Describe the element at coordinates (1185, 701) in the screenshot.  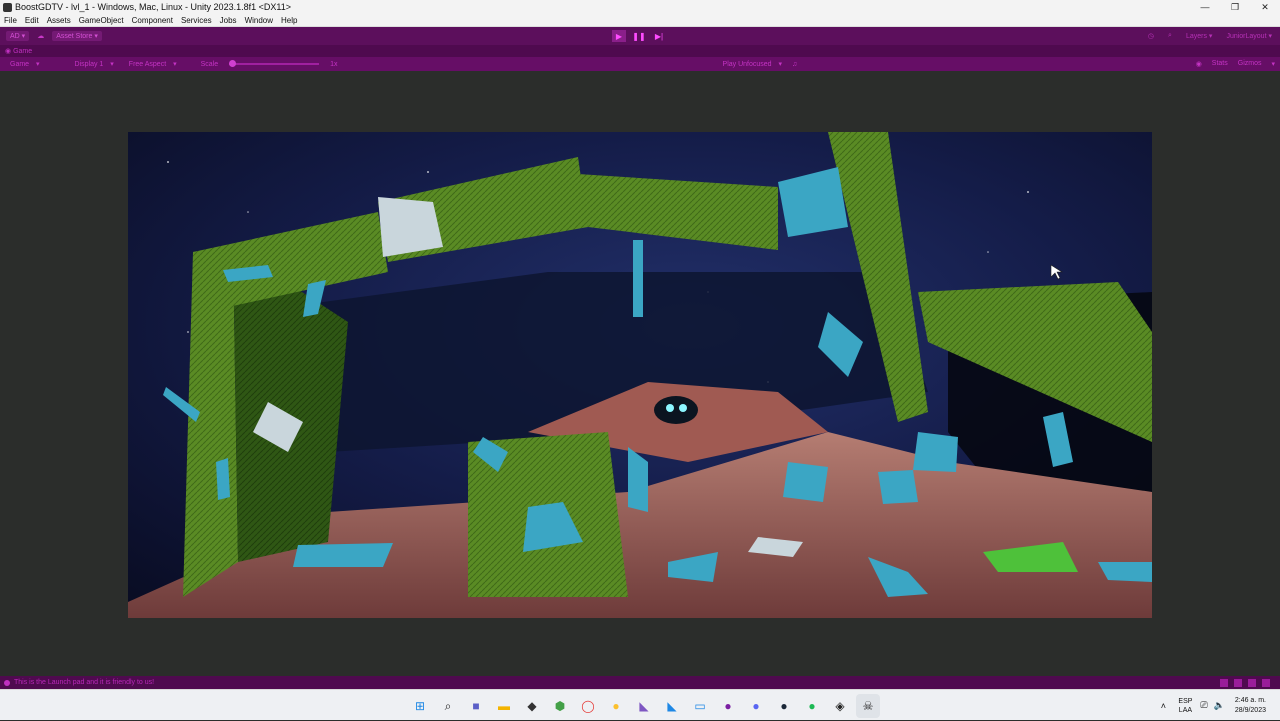
I see `lang-top: ESP` at that location.